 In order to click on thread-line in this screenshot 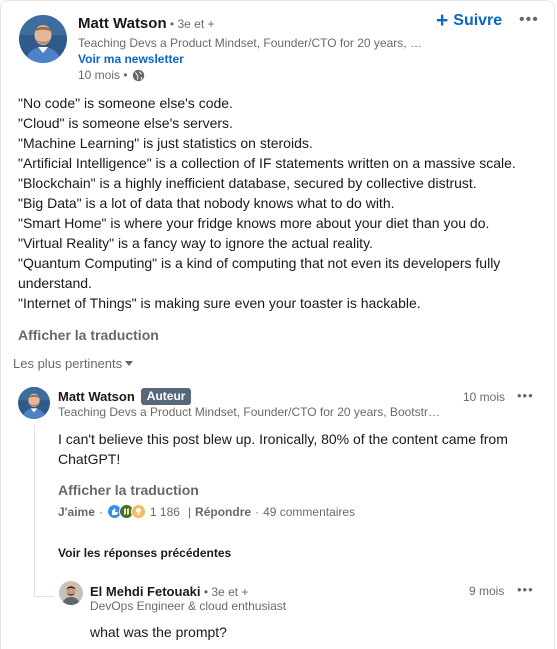, I will do `click(34, 511)`.